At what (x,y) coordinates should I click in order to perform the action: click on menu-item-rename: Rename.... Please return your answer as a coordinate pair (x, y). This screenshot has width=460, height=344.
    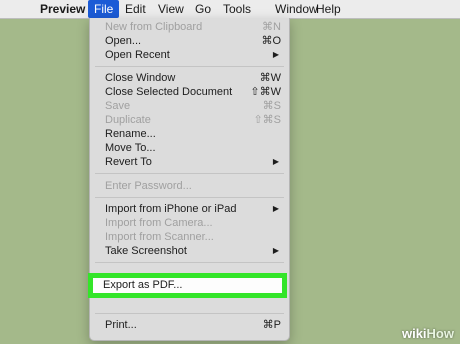
    Looking at the image, I should click on (189, 134).